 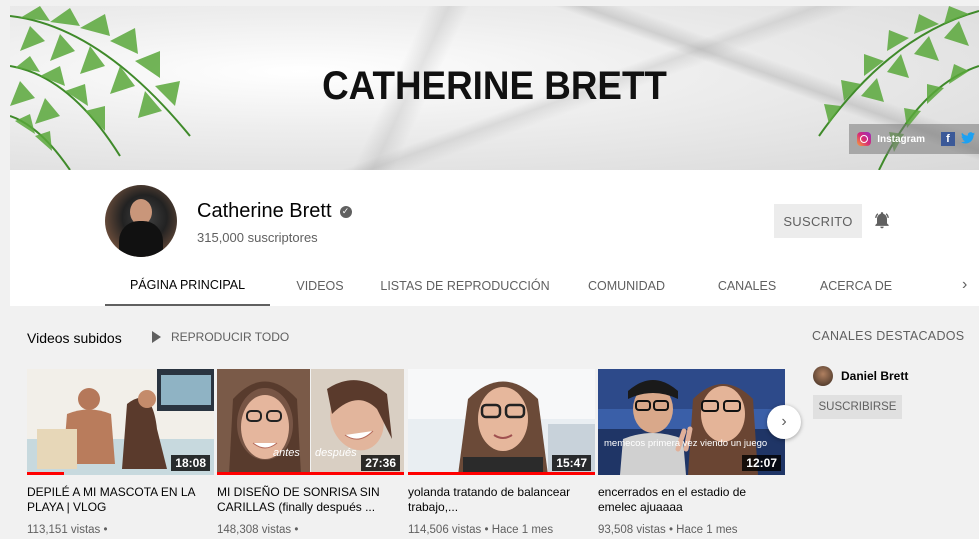 What do you see at coordinates (345, 211) in the screenshot?
I see `verified-check-icon: ✓` at bounding box center [345, 211].